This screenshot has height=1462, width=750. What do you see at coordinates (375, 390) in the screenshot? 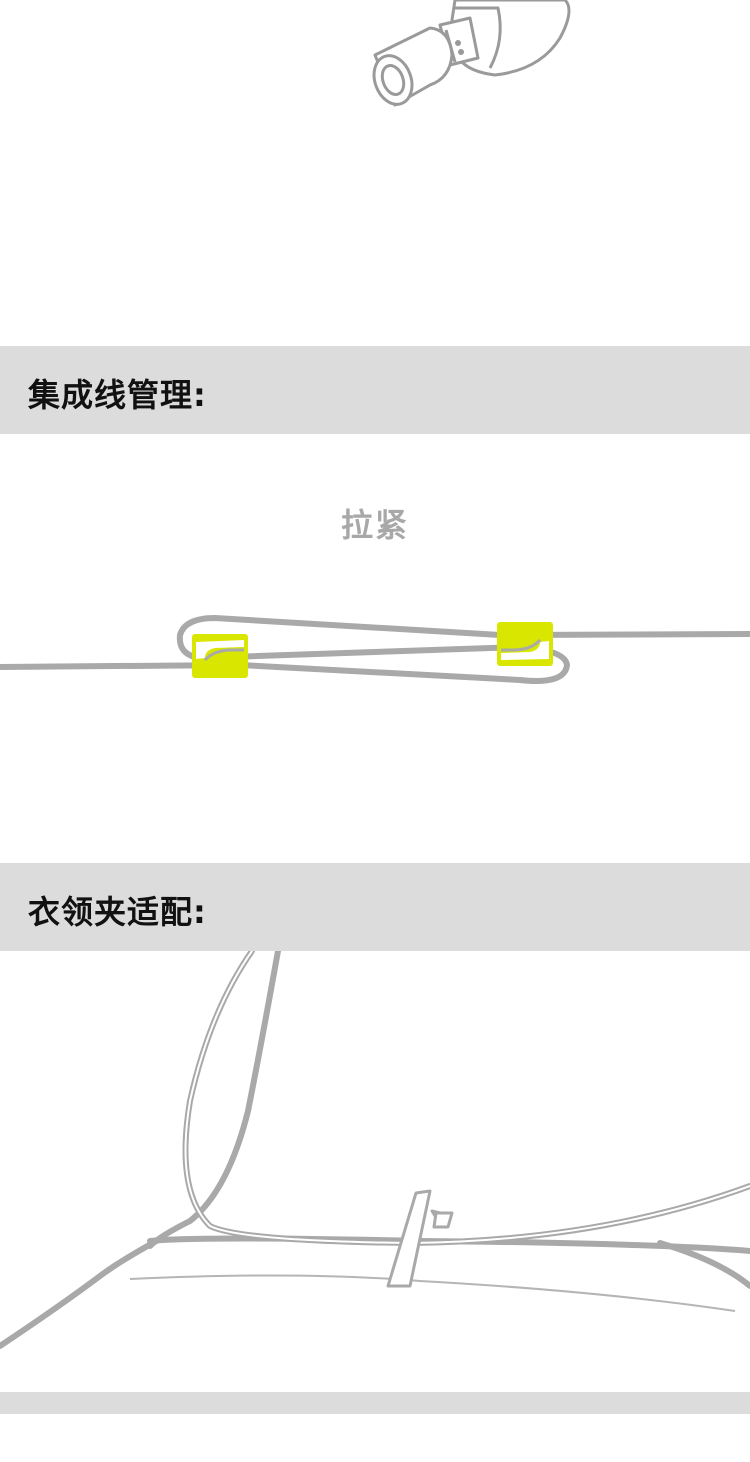
I see `section-header-cable-management: 集成线管理:` at bounding box center [375, 390].